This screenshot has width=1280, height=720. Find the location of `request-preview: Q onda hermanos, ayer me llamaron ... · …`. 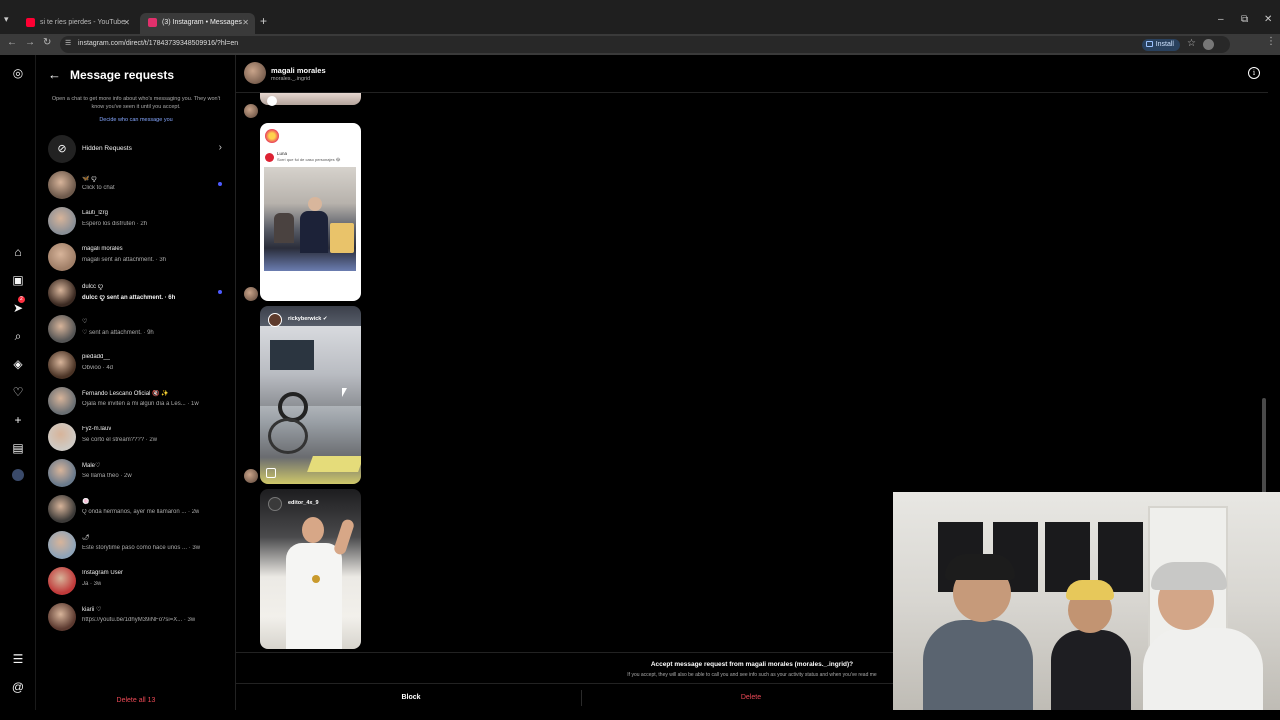

request-preview: Q onda hermanos, ayer me llamaron ... · … is located at coordinates (141, 512).